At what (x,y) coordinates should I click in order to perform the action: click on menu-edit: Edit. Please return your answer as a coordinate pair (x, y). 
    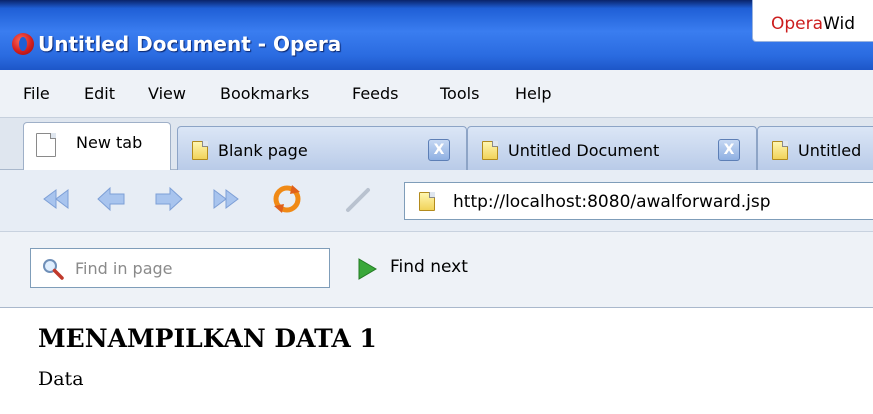
    Looking at the image, I should click on (99, 93).